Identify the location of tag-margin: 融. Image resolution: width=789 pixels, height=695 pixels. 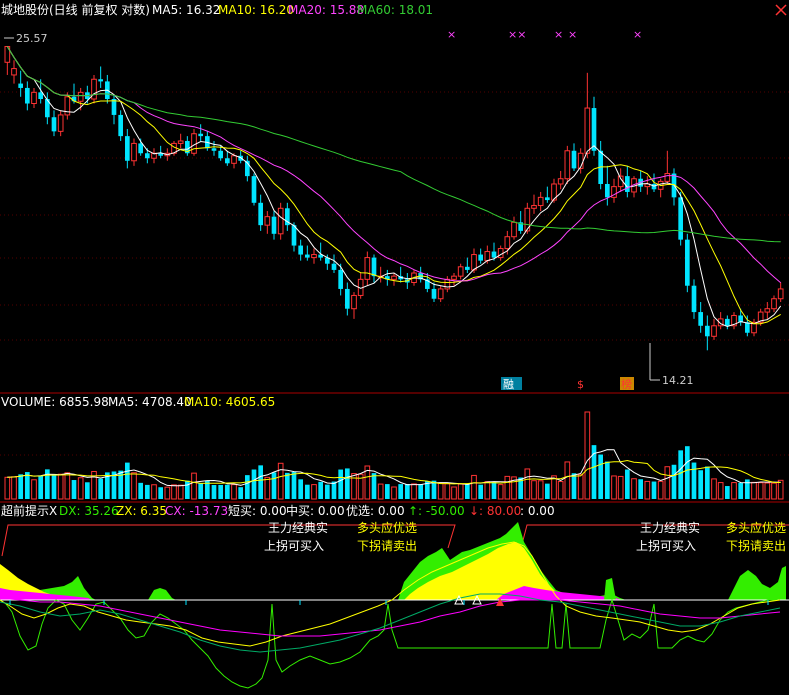
(508, 384).